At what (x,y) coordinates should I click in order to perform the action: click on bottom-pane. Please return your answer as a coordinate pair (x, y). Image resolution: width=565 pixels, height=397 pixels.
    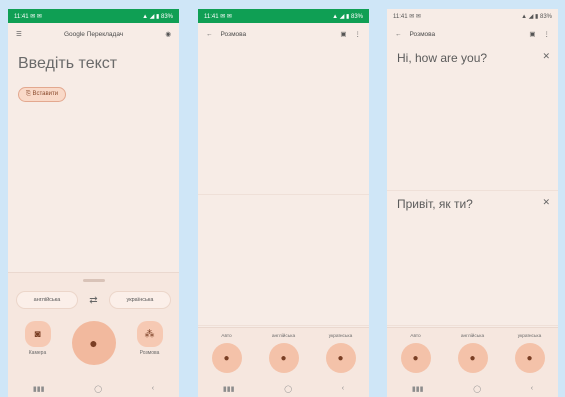
    Looking at the image, I should click on (283, 260).